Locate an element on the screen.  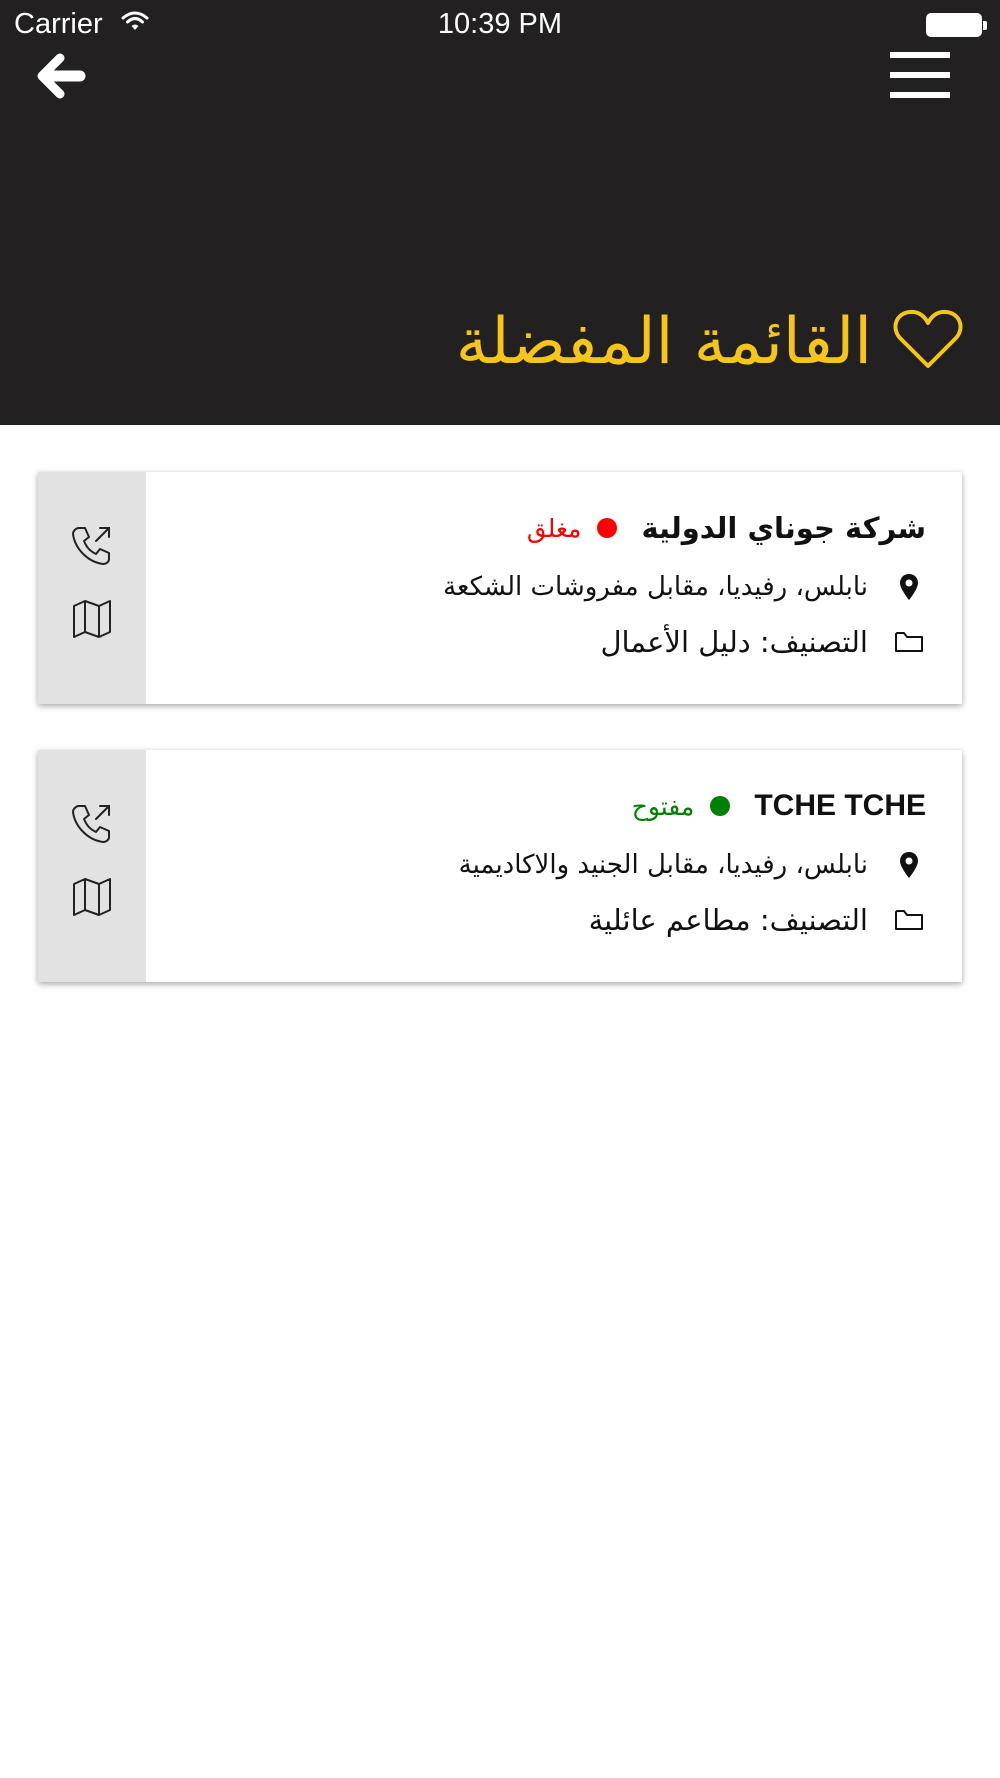
back-button is located at coordinates (62, 76).